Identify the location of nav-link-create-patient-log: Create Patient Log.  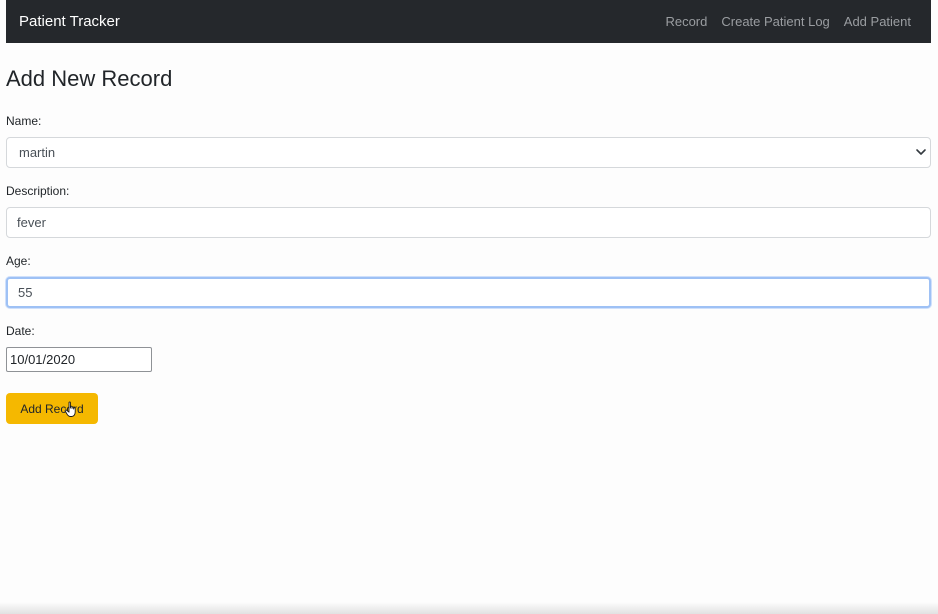
(775, 21).